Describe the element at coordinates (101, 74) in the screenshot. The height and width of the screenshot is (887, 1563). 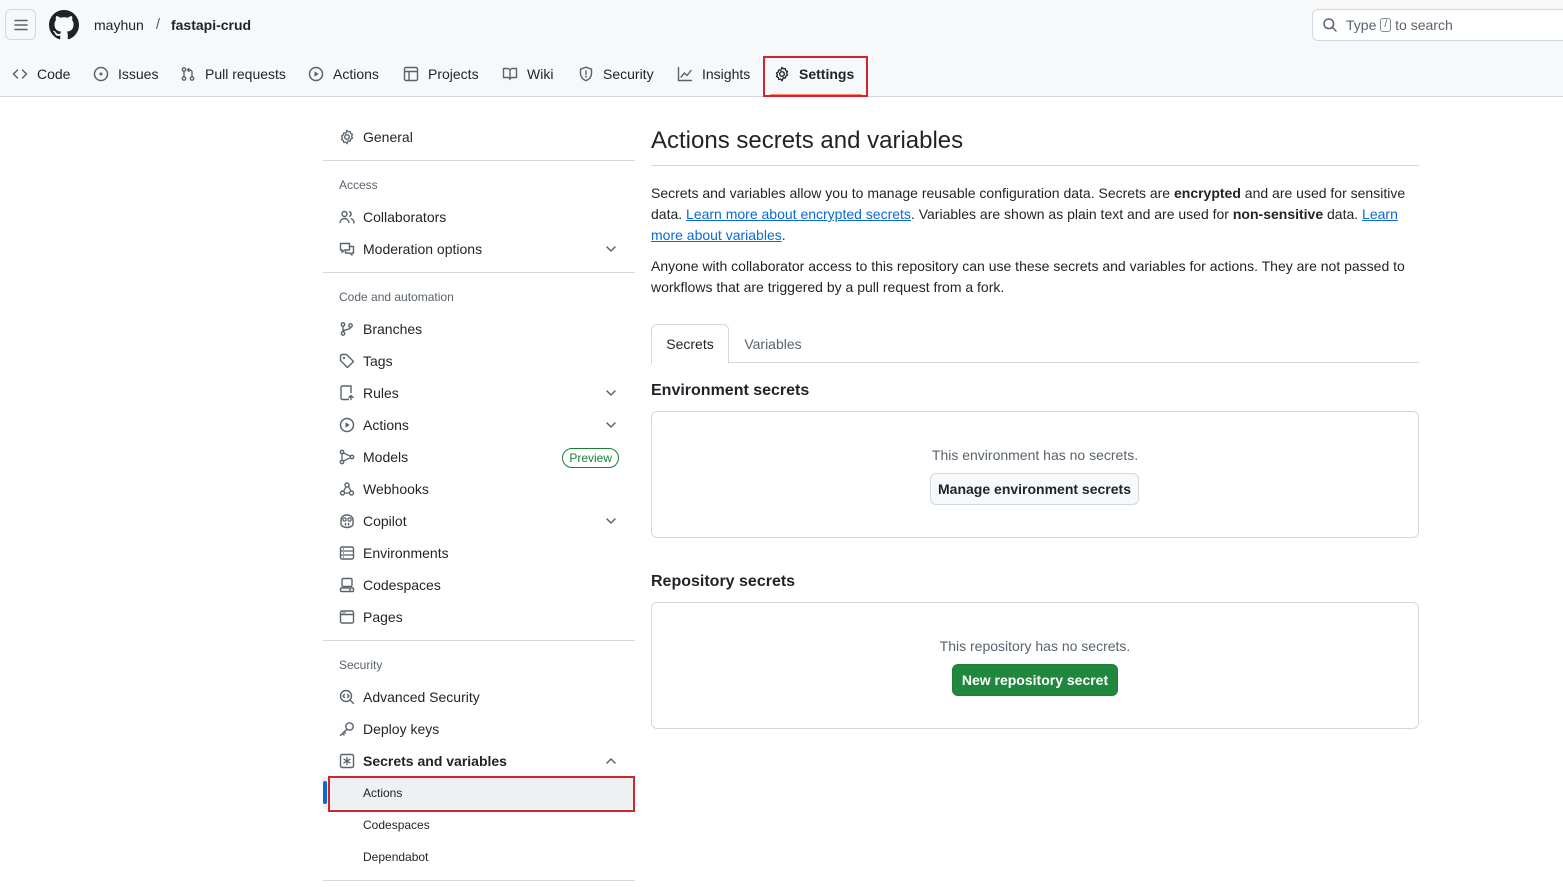
I see `issue-opened-icon` at that location.